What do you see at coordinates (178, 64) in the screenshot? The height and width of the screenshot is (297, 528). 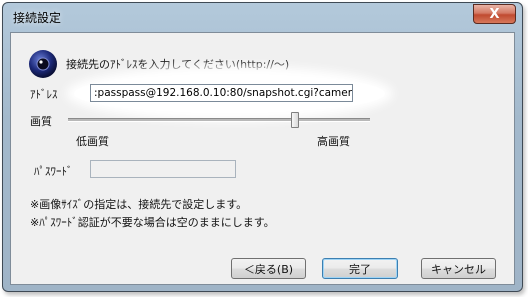 I see `address-prompt: 接続先のｱﾄﾞﾚｽを入力してください(http://～)` at bounding box center [178, 64].